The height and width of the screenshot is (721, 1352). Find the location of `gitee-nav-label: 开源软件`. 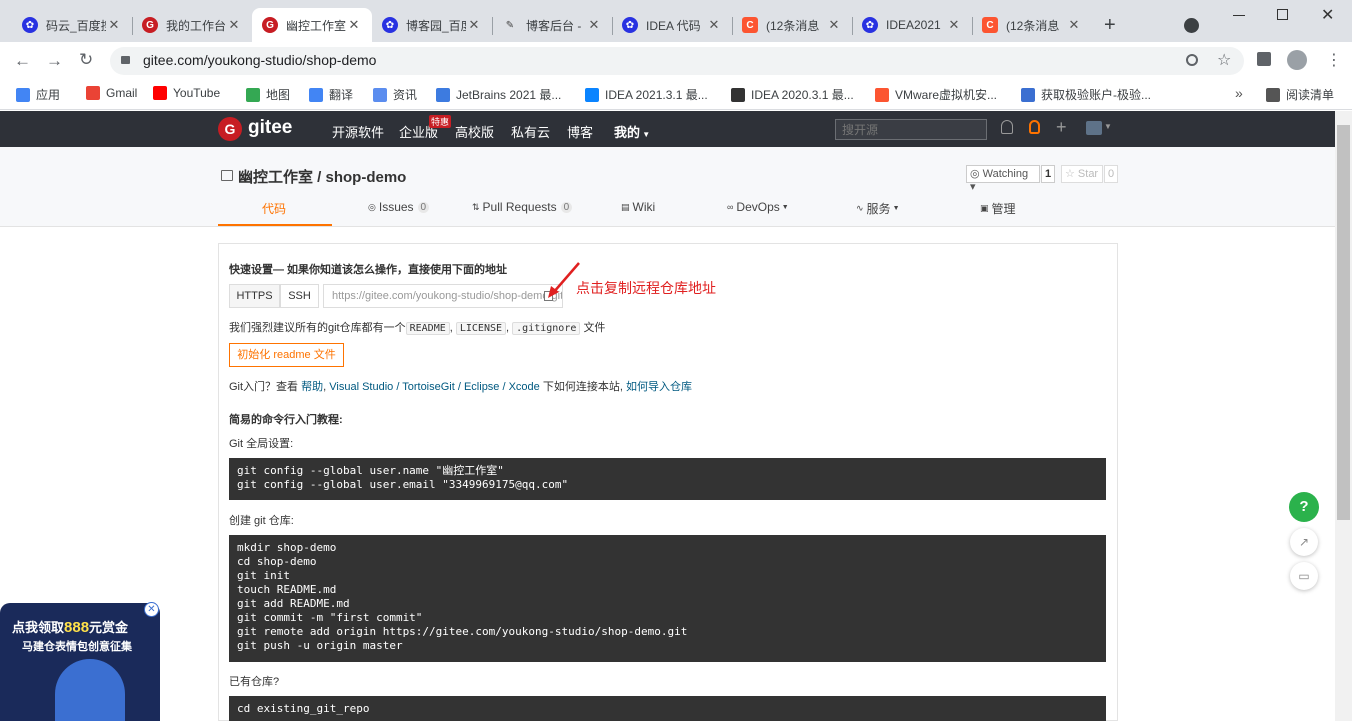

gitee-nav-label: 开源软件 is located at coordinates (358, 132).